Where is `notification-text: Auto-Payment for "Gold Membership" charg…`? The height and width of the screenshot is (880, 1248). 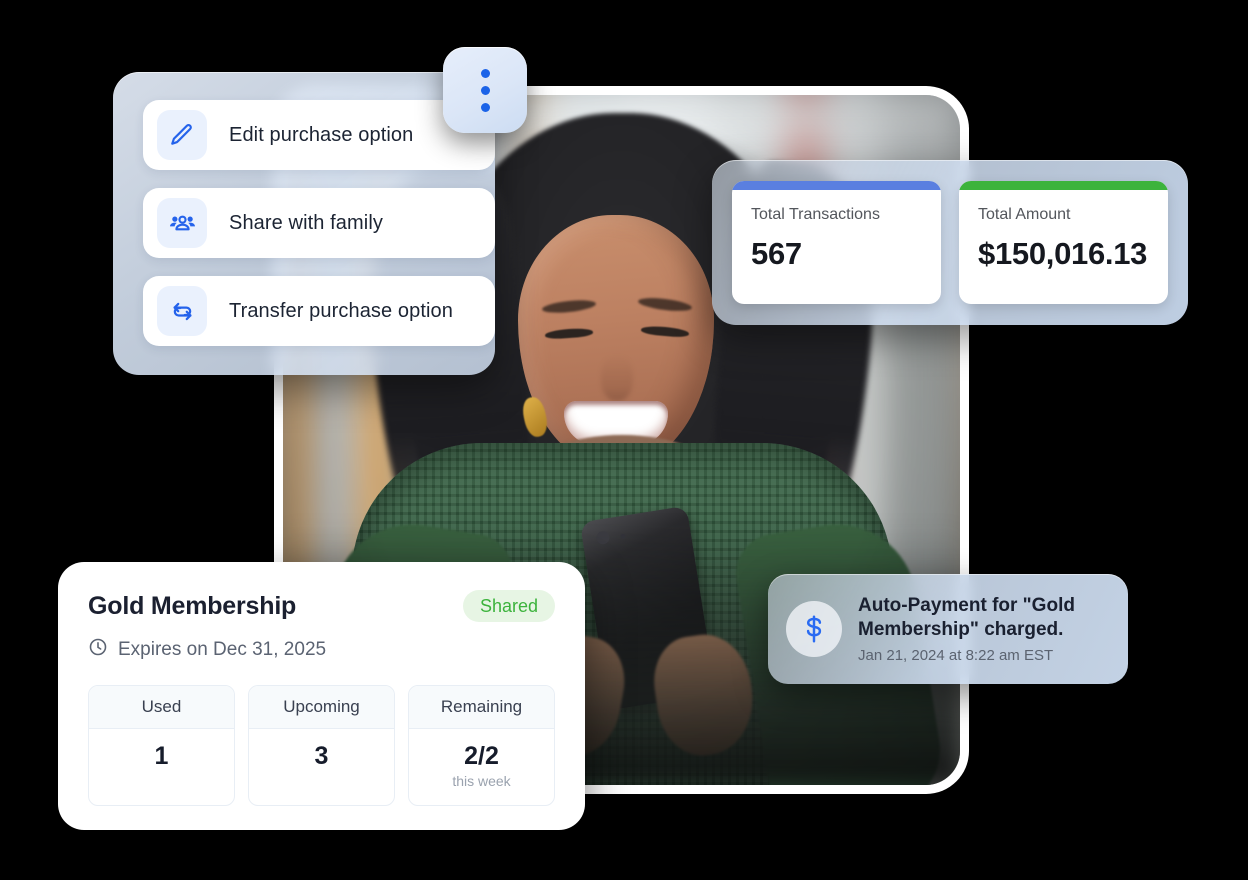 notification-text: Auto-Payment for "Gold Membership" charg… is located at coordinates (984, 629).